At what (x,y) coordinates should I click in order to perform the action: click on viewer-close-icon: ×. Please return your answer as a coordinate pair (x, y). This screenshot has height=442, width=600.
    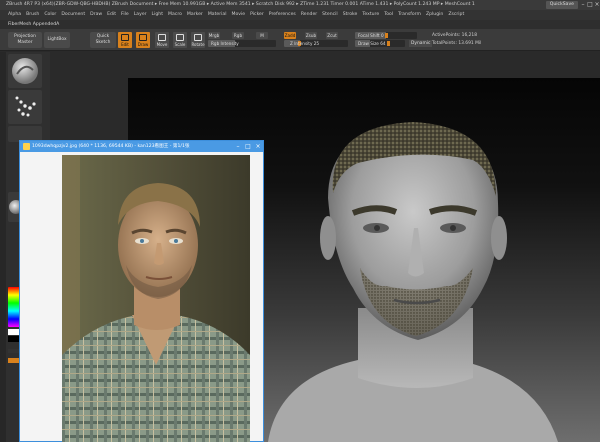
    Looking at the image, I should click on (258, 146).